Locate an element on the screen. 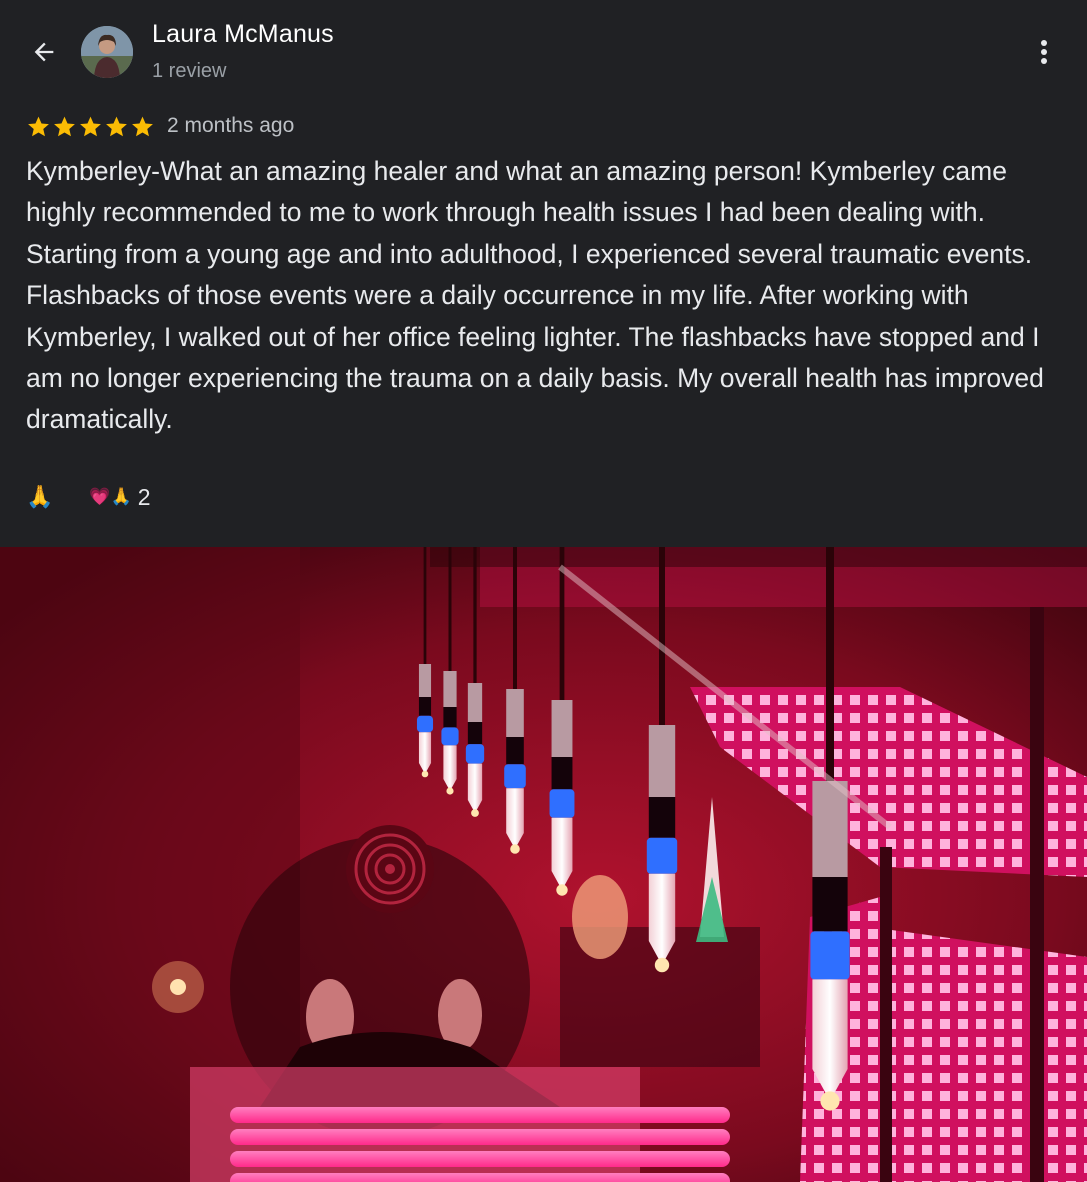 The image size is (1087, 1182). review-time: 2 months ago is located at coordinates (231, 125).